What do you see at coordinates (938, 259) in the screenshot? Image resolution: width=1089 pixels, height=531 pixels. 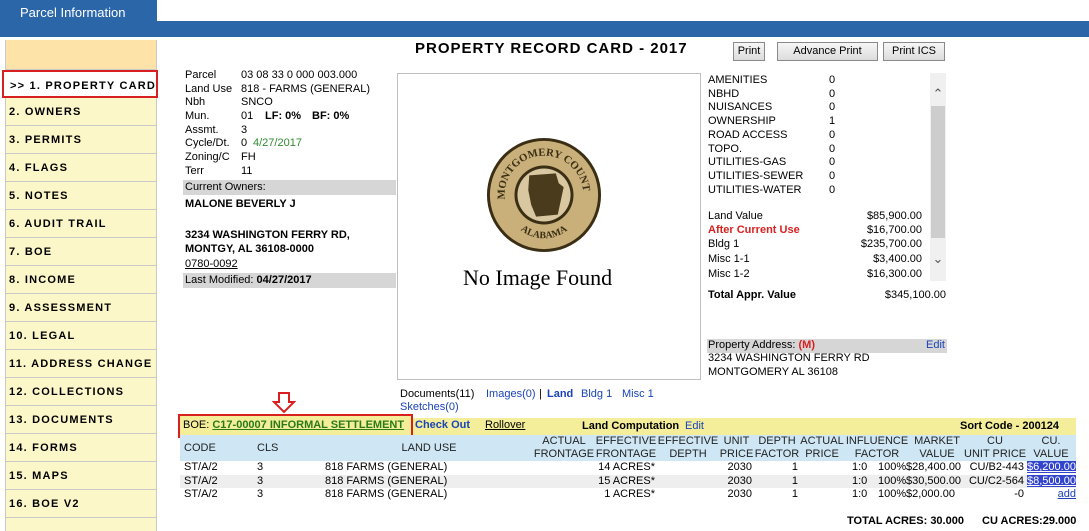 I see `scroll-down-icon: ⌄` at bounding box center [938, 259].